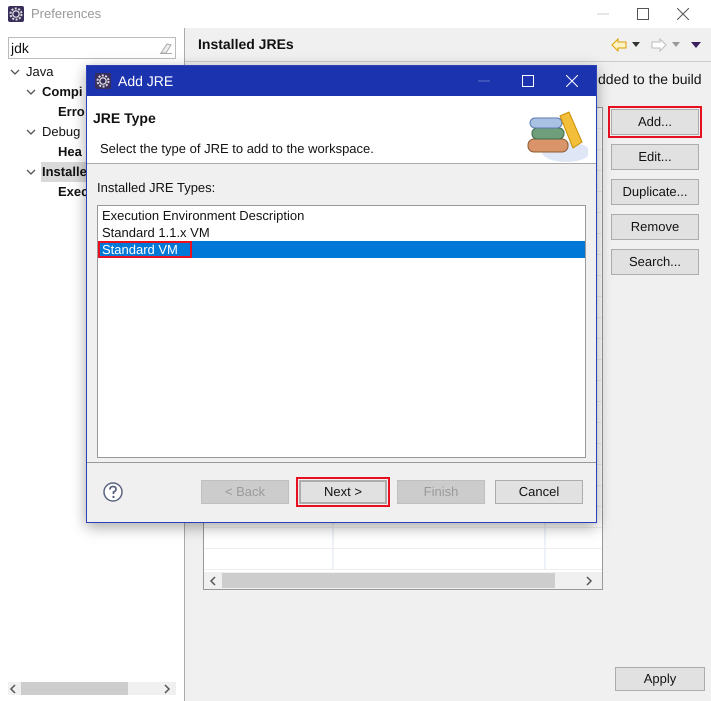 Image resolution: width=711 pixels, height=701 pixels. I want to click on jre-type-item: Standard 1.1.x VM, so click(341, 232).